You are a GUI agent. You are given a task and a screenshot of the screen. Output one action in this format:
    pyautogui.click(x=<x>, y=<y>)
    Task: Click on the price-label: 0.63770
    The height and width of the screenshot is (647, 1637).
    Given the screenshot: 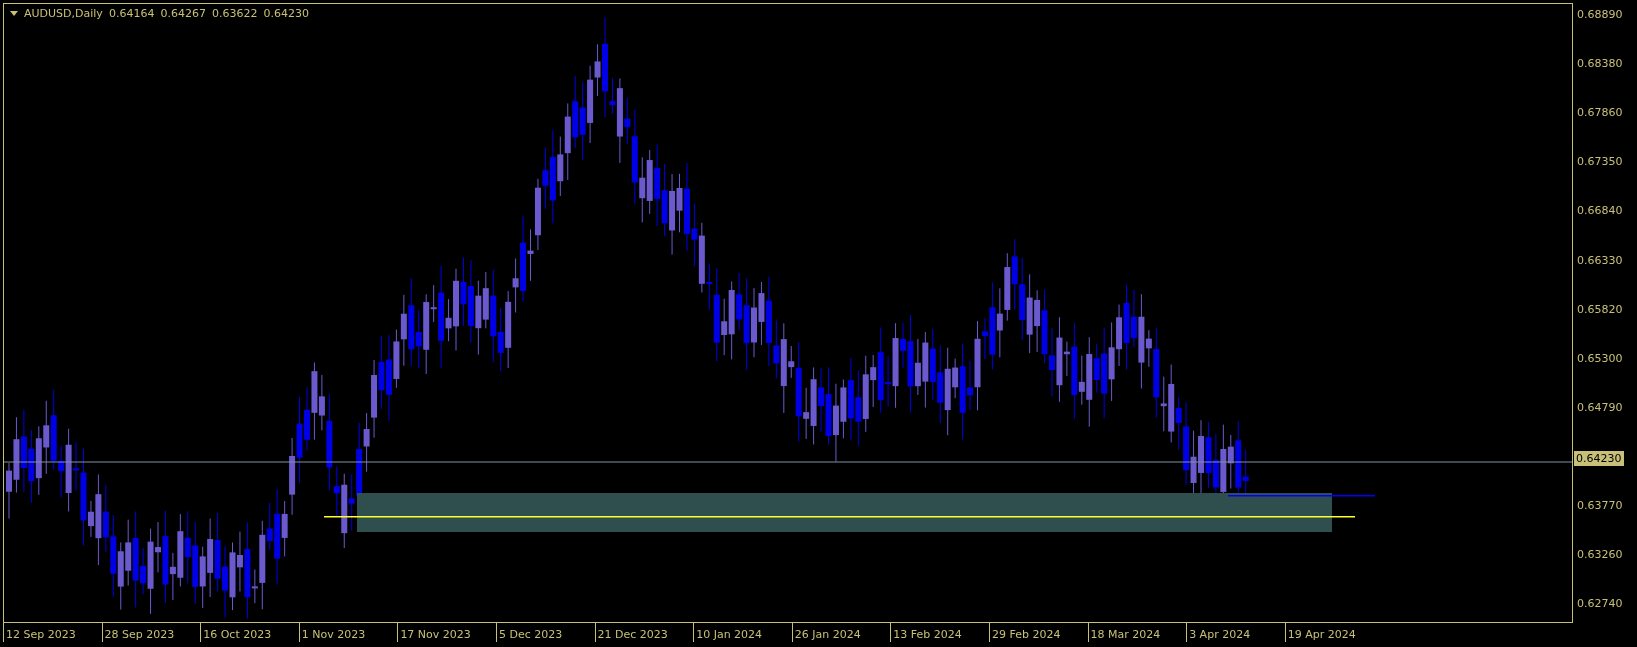 What is the action you would take?
    pyautogui.click(x=1600, y=505)
    